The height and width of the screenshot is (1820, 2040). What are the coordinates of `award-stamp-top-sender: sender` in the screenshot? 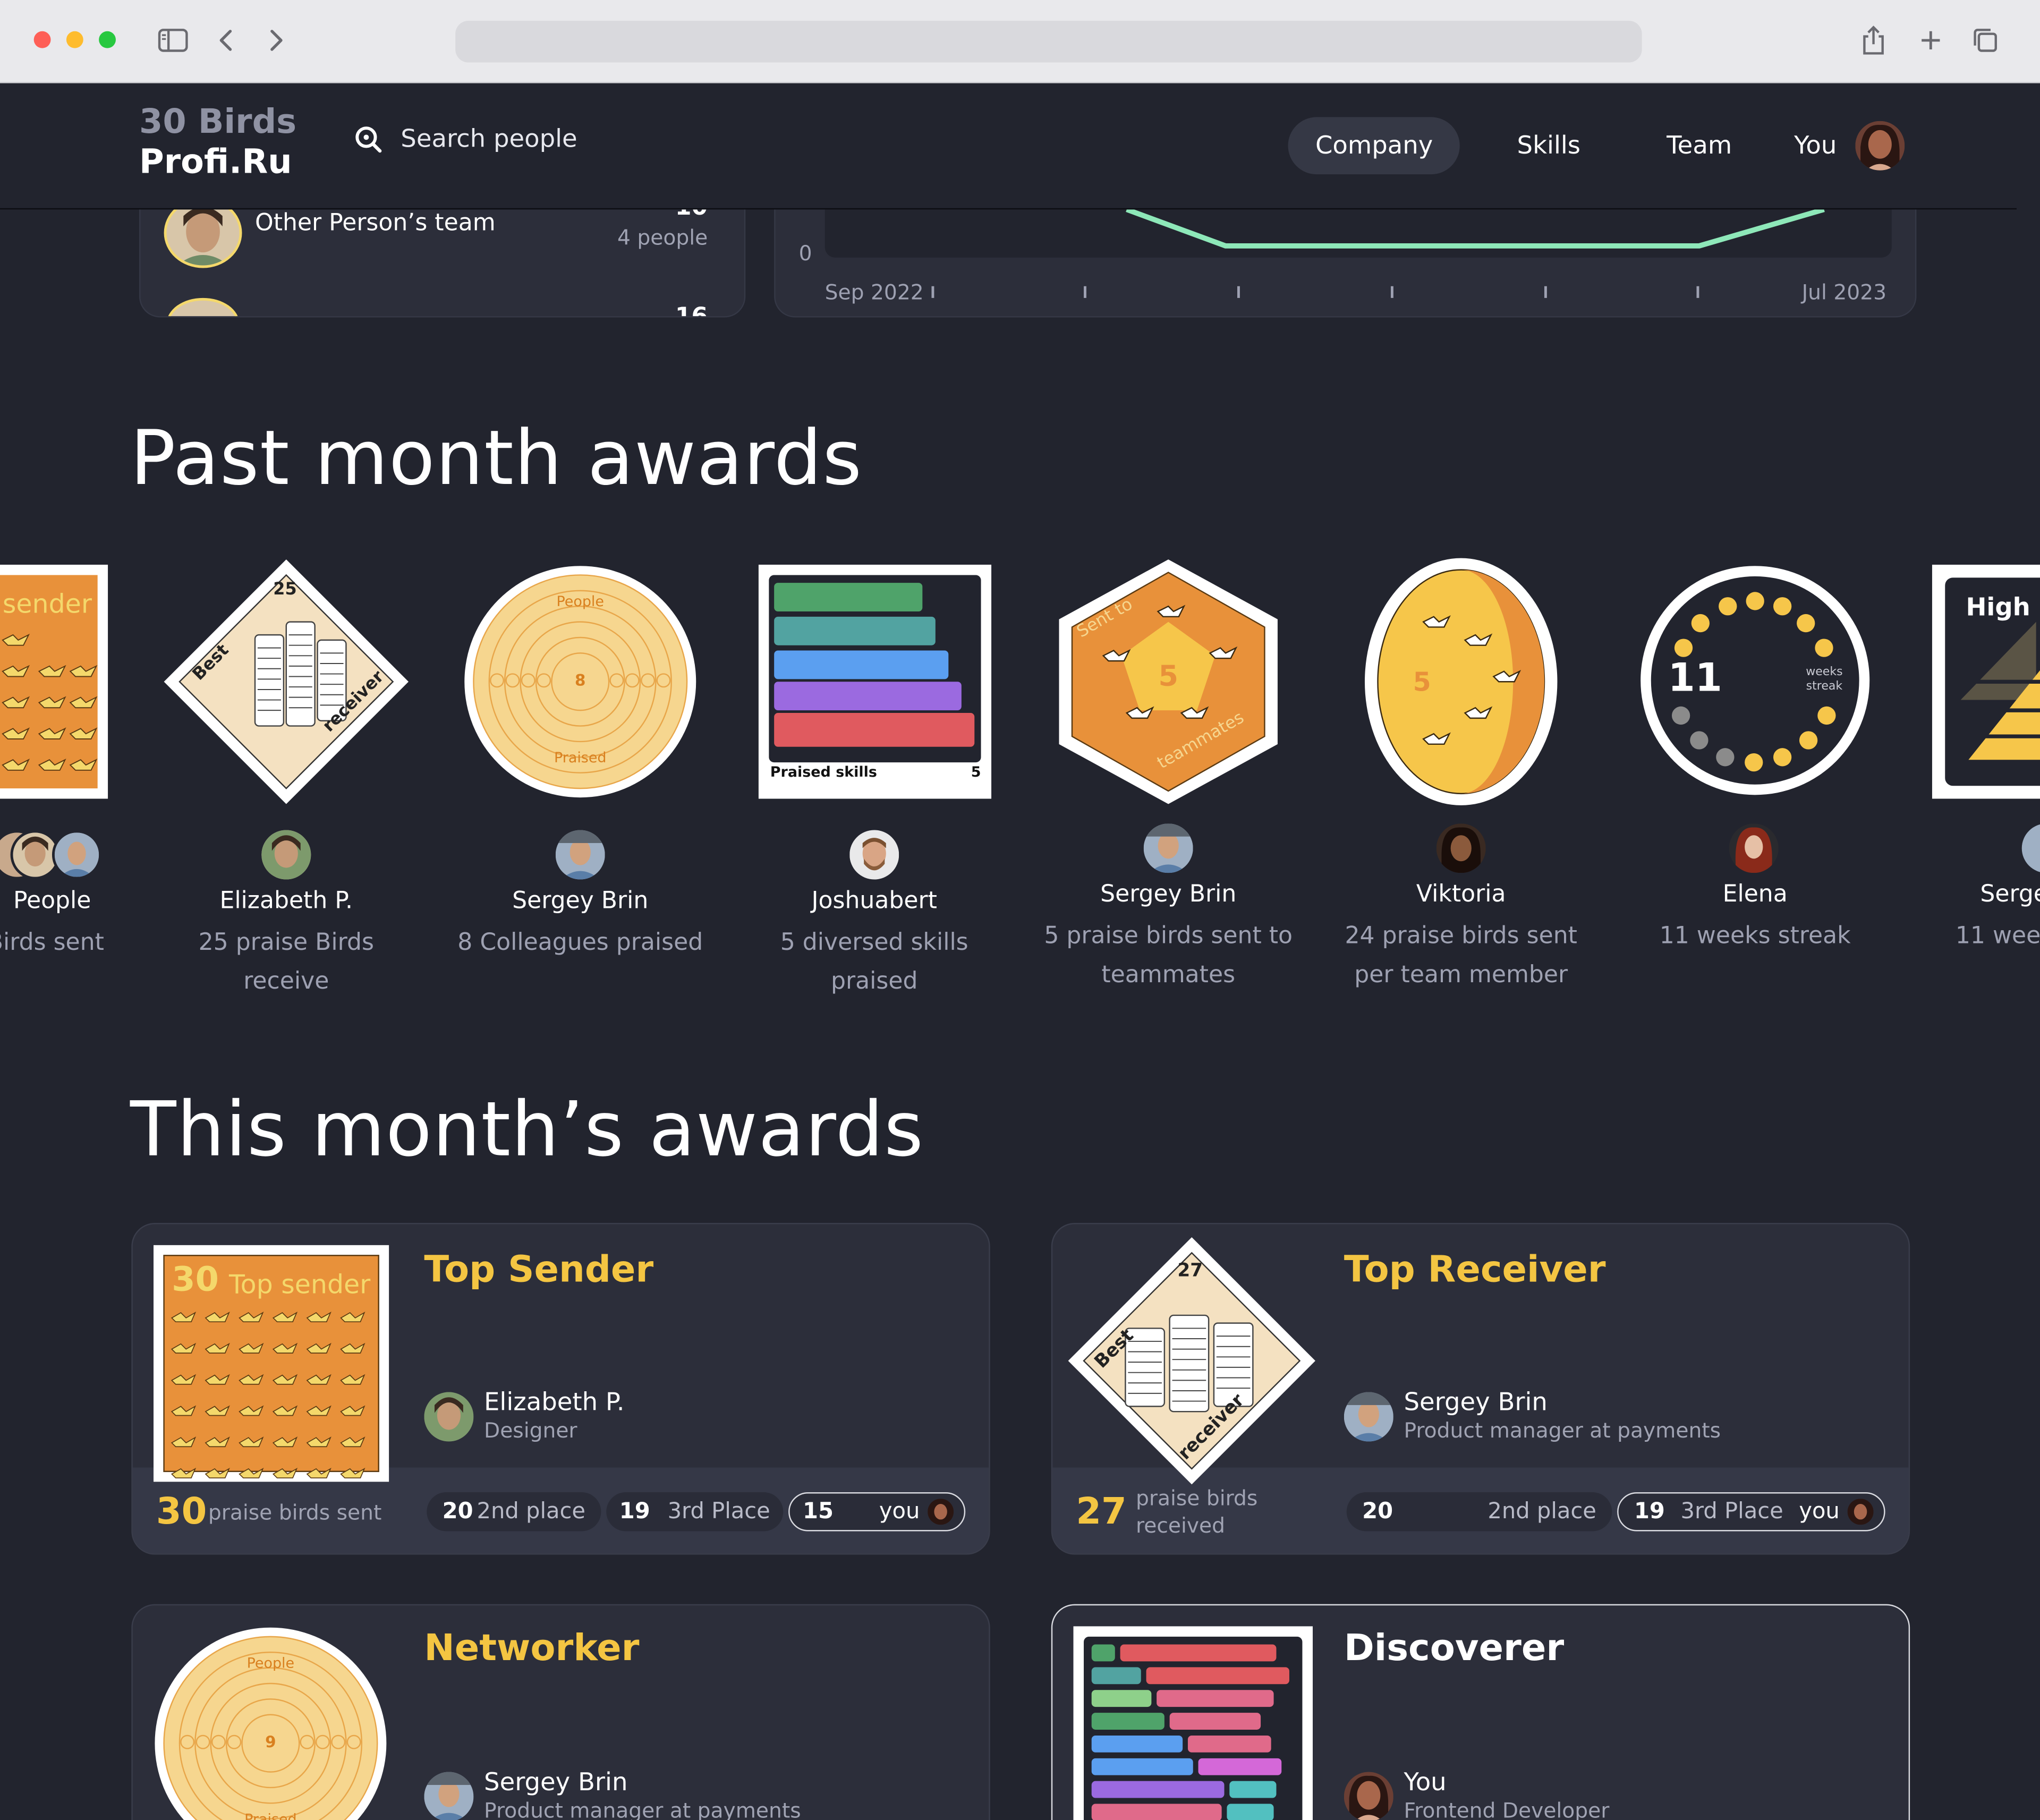 It's located at (54, 681).